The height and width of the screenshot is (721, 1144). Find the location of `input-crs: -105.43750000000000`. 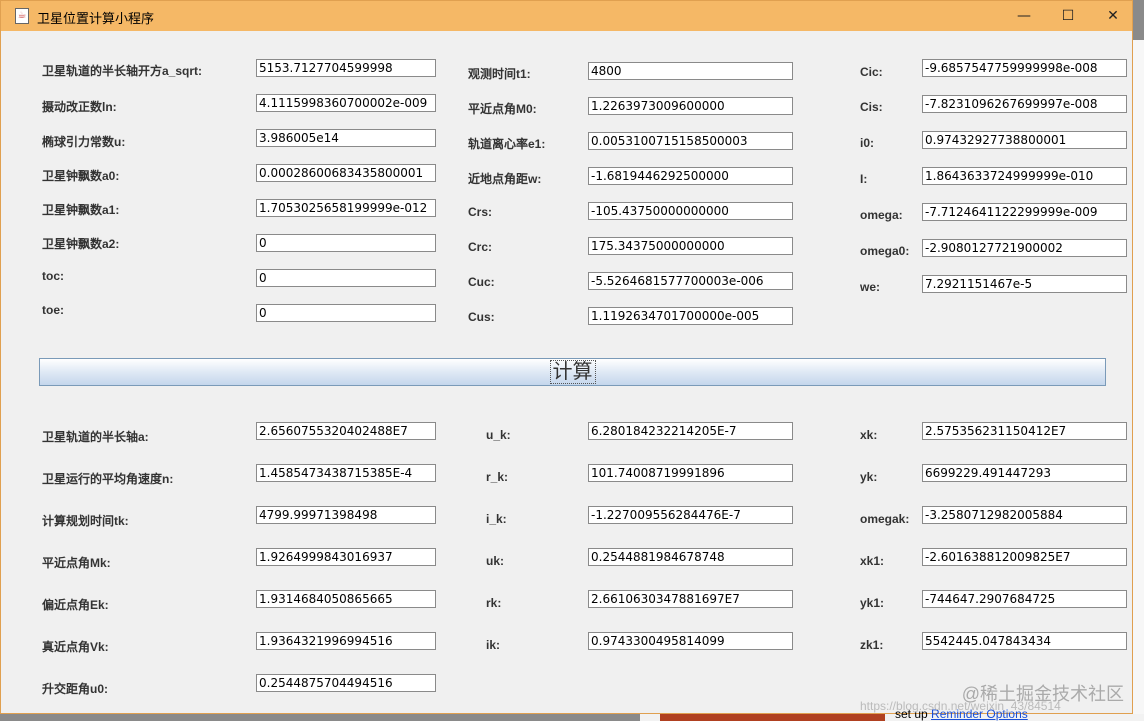

input-crs: -105.43750000000000 is located at coordinates (690, 211).